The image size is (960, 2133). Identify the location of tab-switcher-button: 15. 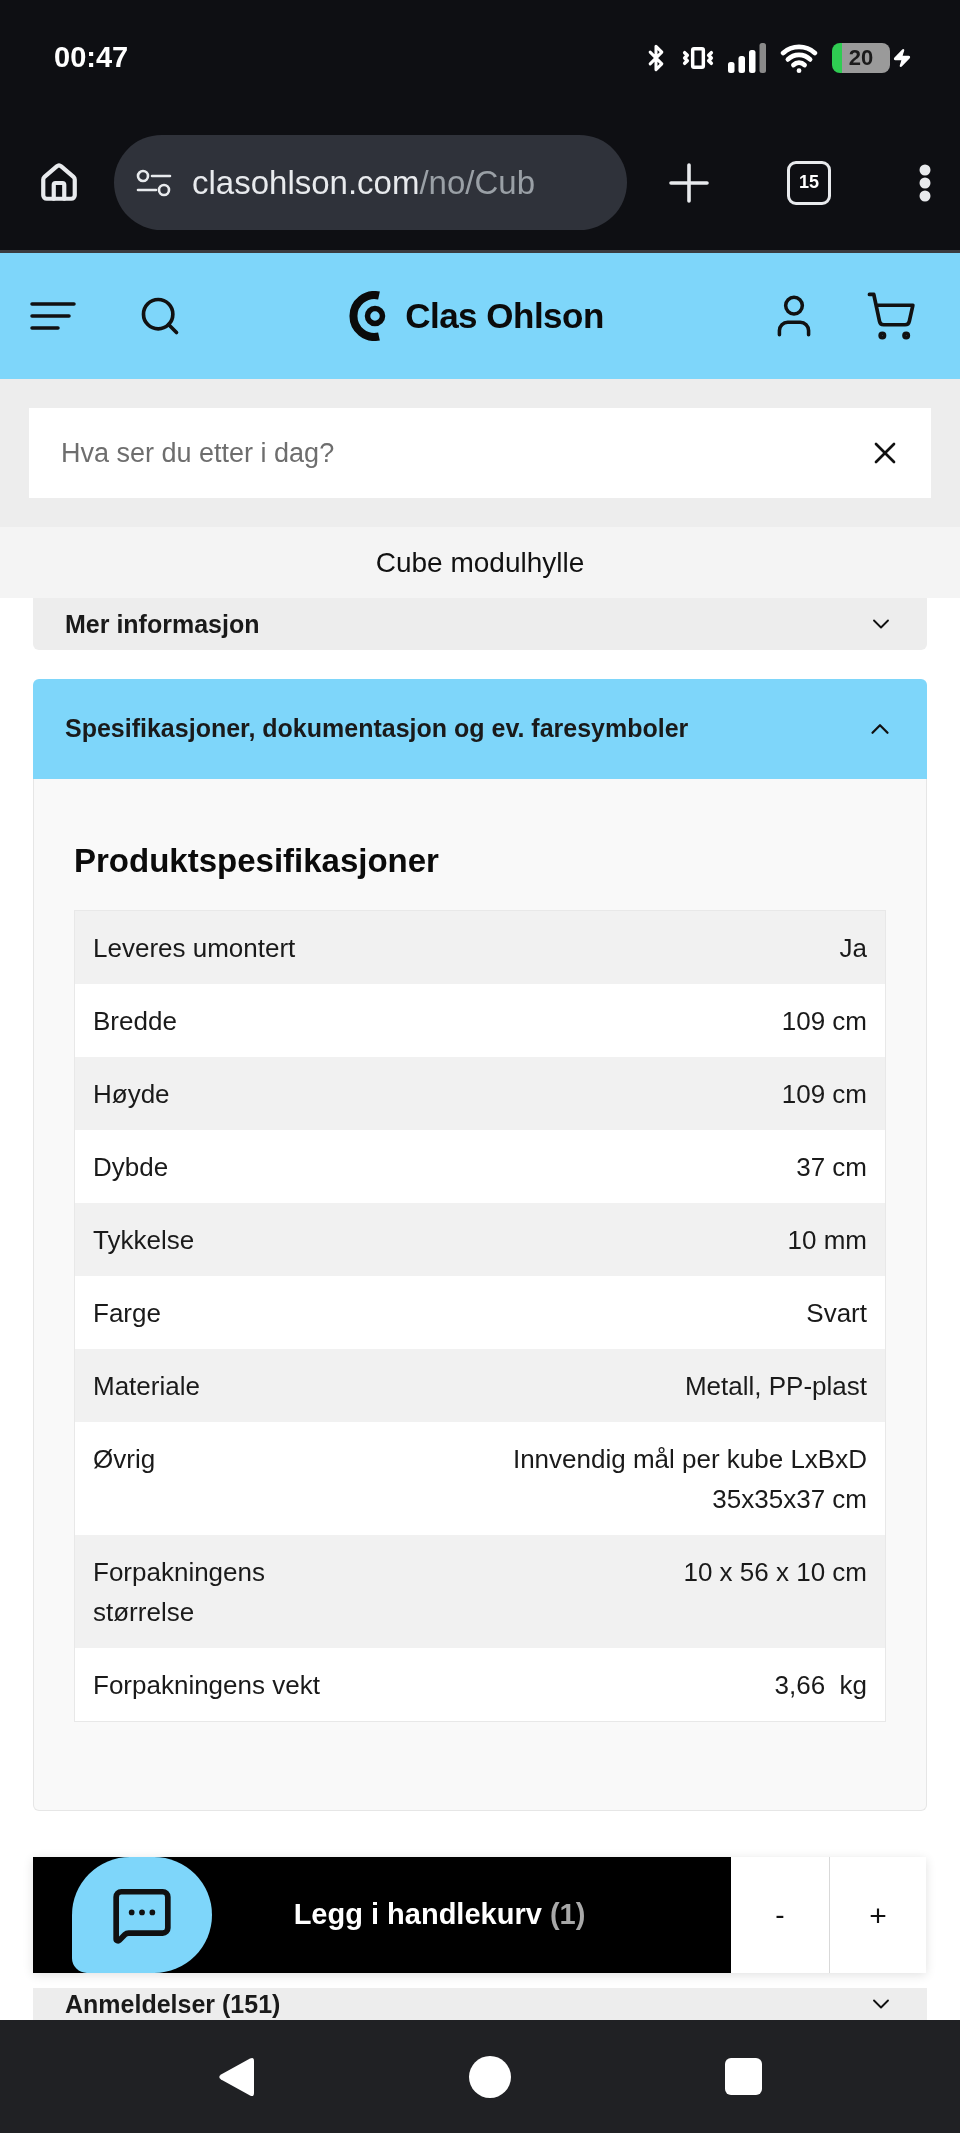
(809, 182).